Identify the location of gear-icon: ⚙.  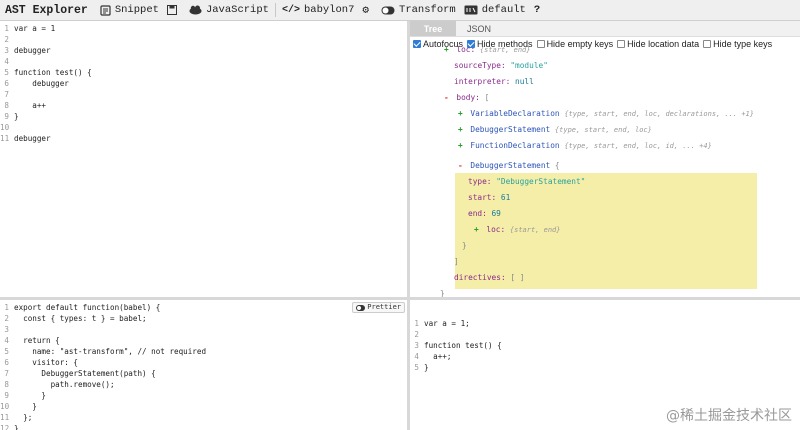
(366, 11).